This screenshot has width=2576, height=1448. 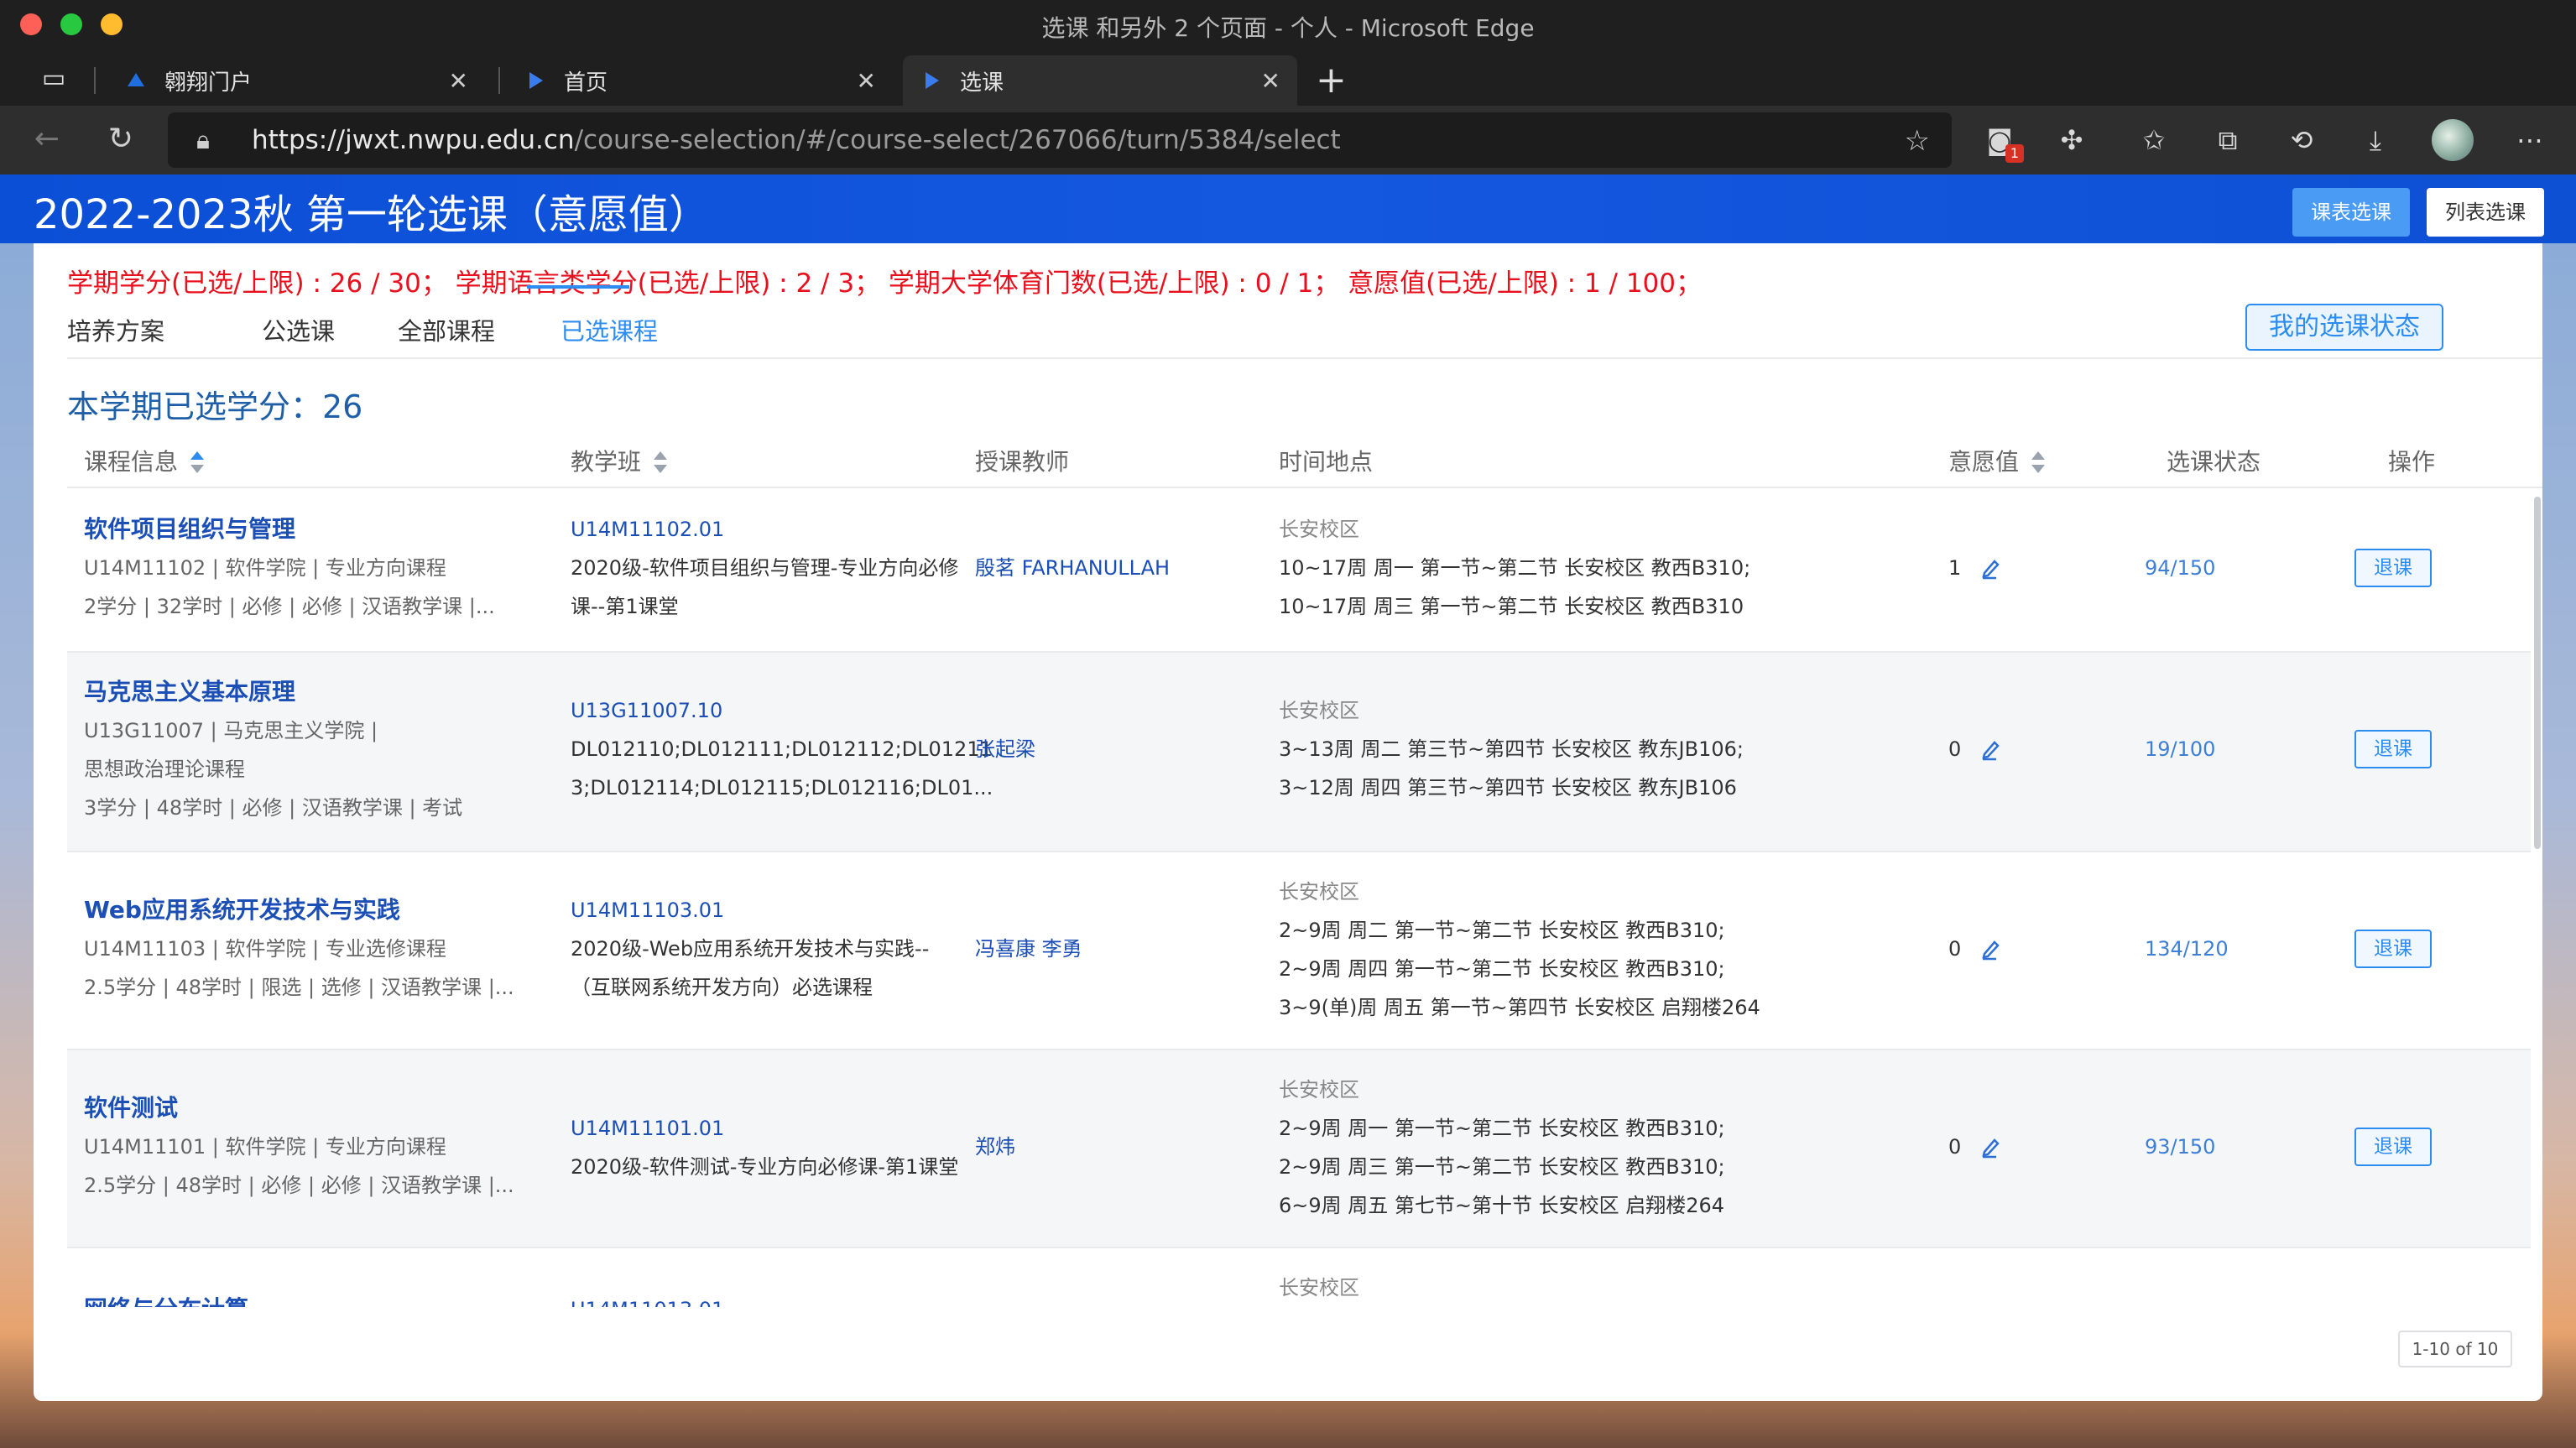 I want to click on course-name: Web应用系统开发技术与实践, so click(x=310, y=910).